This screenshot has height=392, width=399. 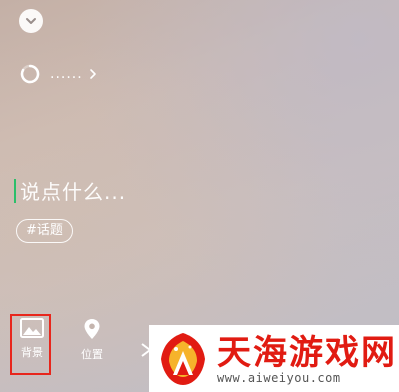 I want to click on watermark-logo-icon, so click(x=183, y=358).